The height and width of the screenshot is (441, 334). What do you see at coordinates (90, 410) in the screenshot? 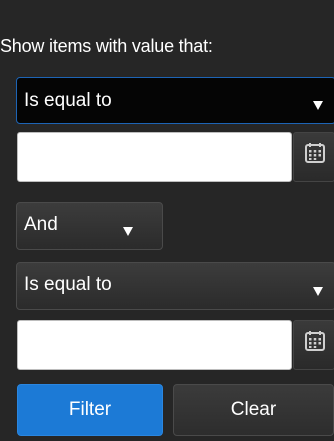
I see `filter-button: Filter` at bounding box center [90, 410].